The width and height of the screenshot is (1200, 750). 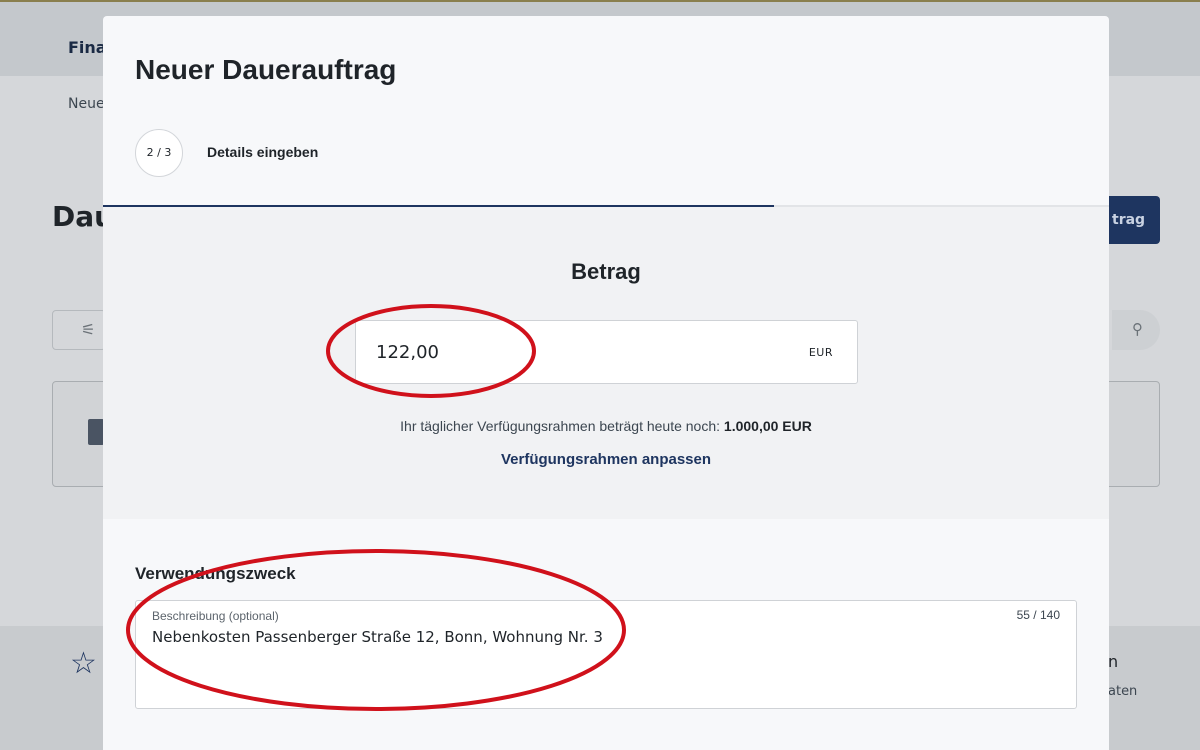 I want to click on adjust-limit-link: Verfügungsrahmen anpassen, so click(x=606, y=459).